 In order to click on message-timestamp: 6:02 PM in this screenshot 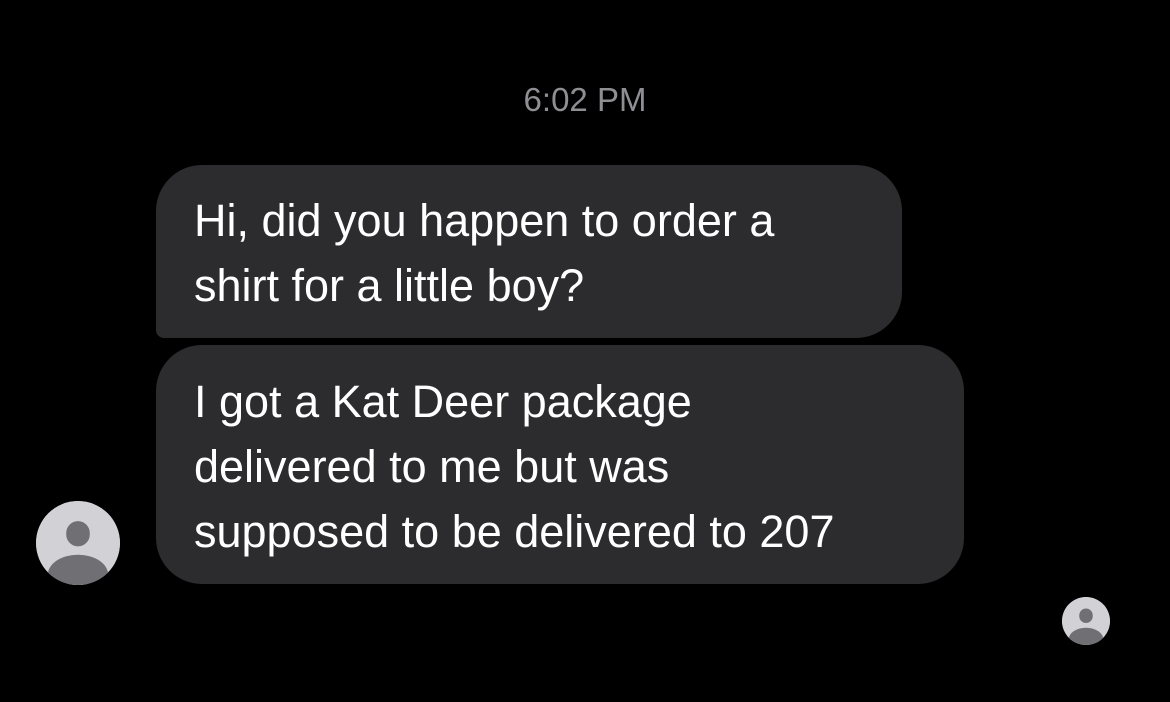, I will do `click(585, 99)`.